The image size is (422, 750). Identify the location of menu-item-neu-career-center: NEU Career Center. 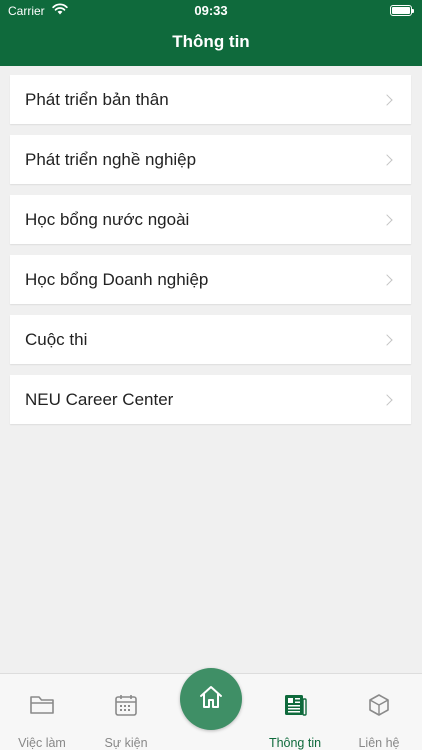
(210, 399).